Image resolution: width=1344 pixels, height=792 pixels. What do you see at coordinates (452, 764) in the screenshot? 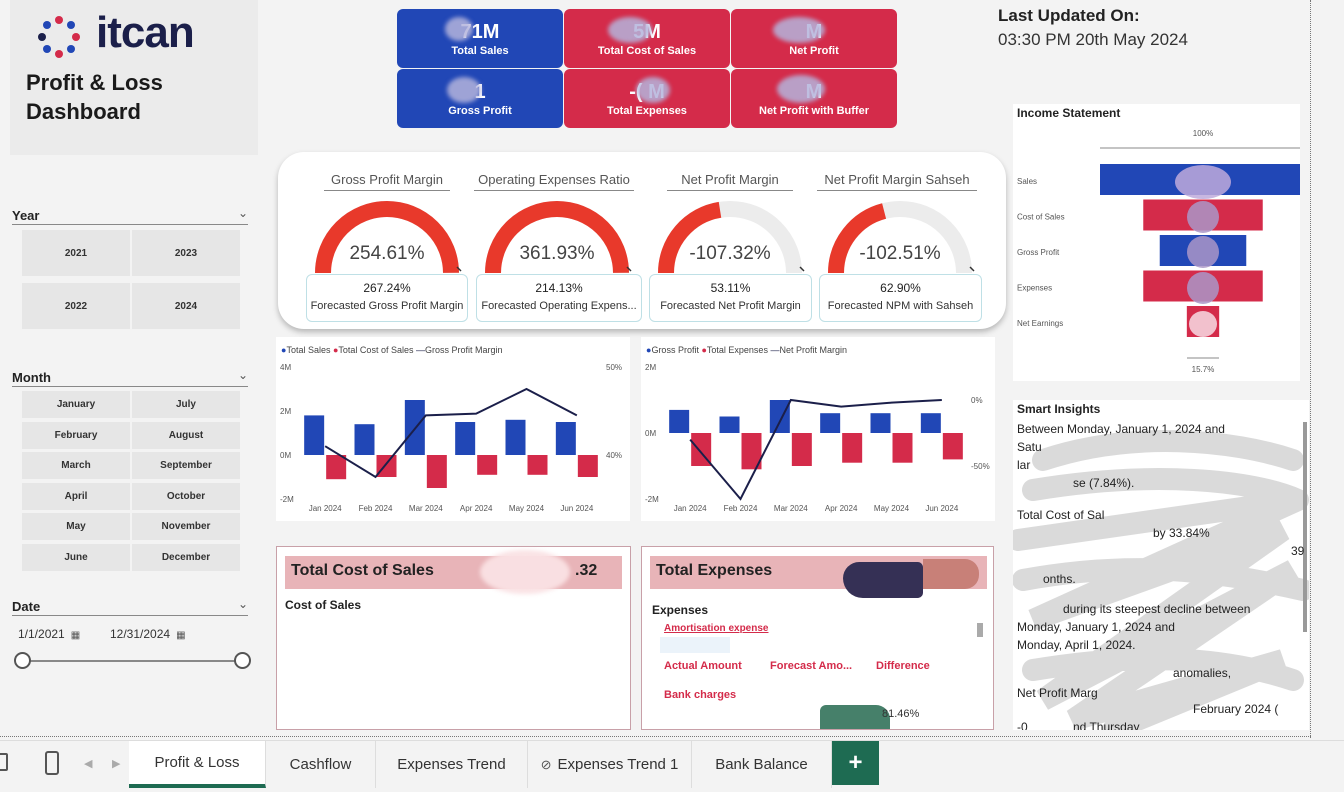
I see `tab-expenses-trend: Expenses Trend` at bounding box center [452, 764].